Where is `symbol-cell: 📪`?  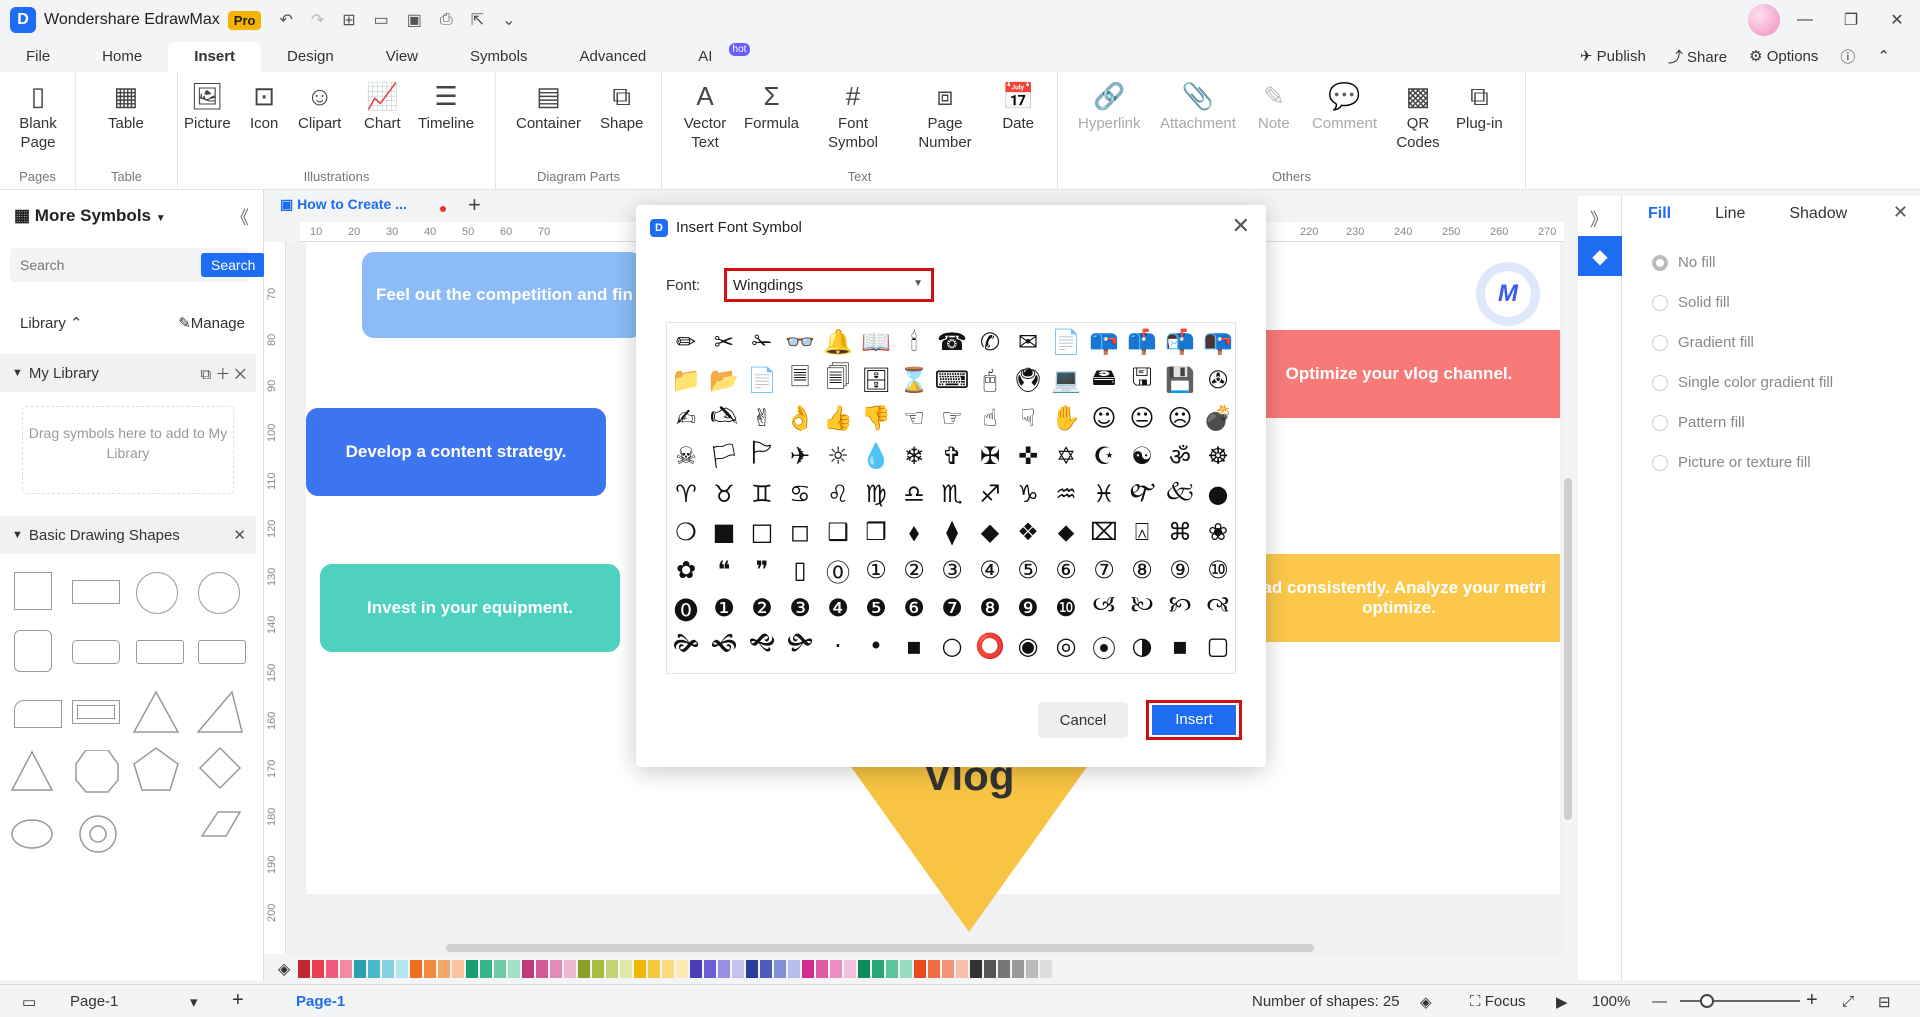 symbol-cell: 📪 is located at coordinates (1104, 342).